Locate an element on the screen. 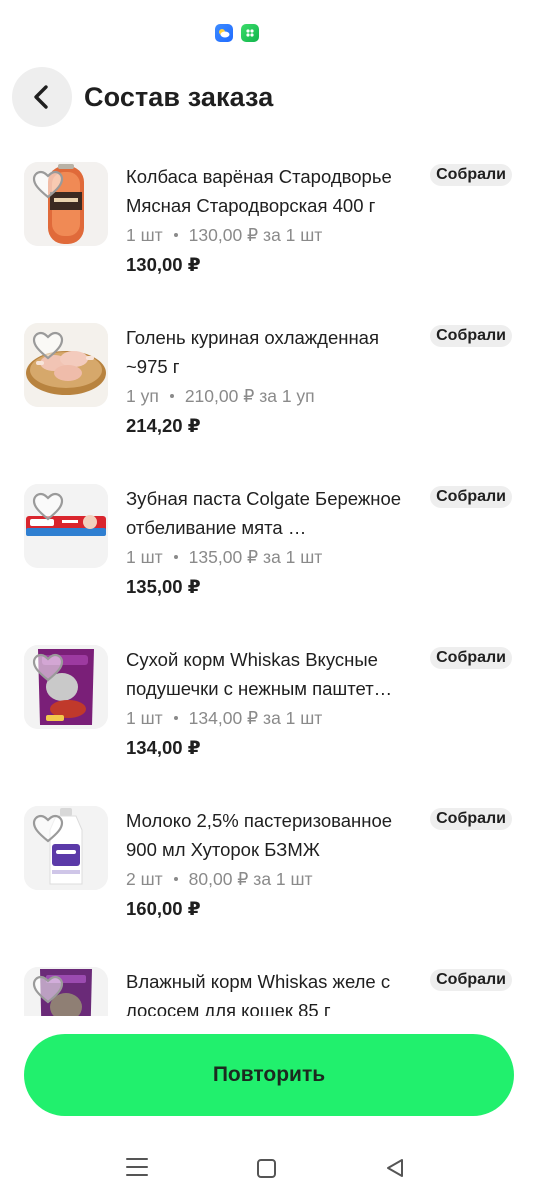 This screenshot has width=538, height=1200. status-bar is located at coordinates (269, 30).